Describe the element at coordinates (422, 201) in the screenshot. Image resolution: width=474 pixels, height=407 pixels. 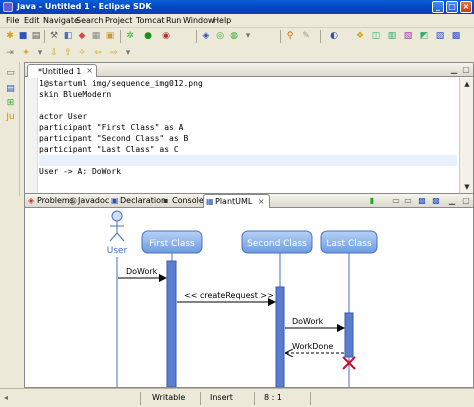
I see `export-icon: ▩` at that location.